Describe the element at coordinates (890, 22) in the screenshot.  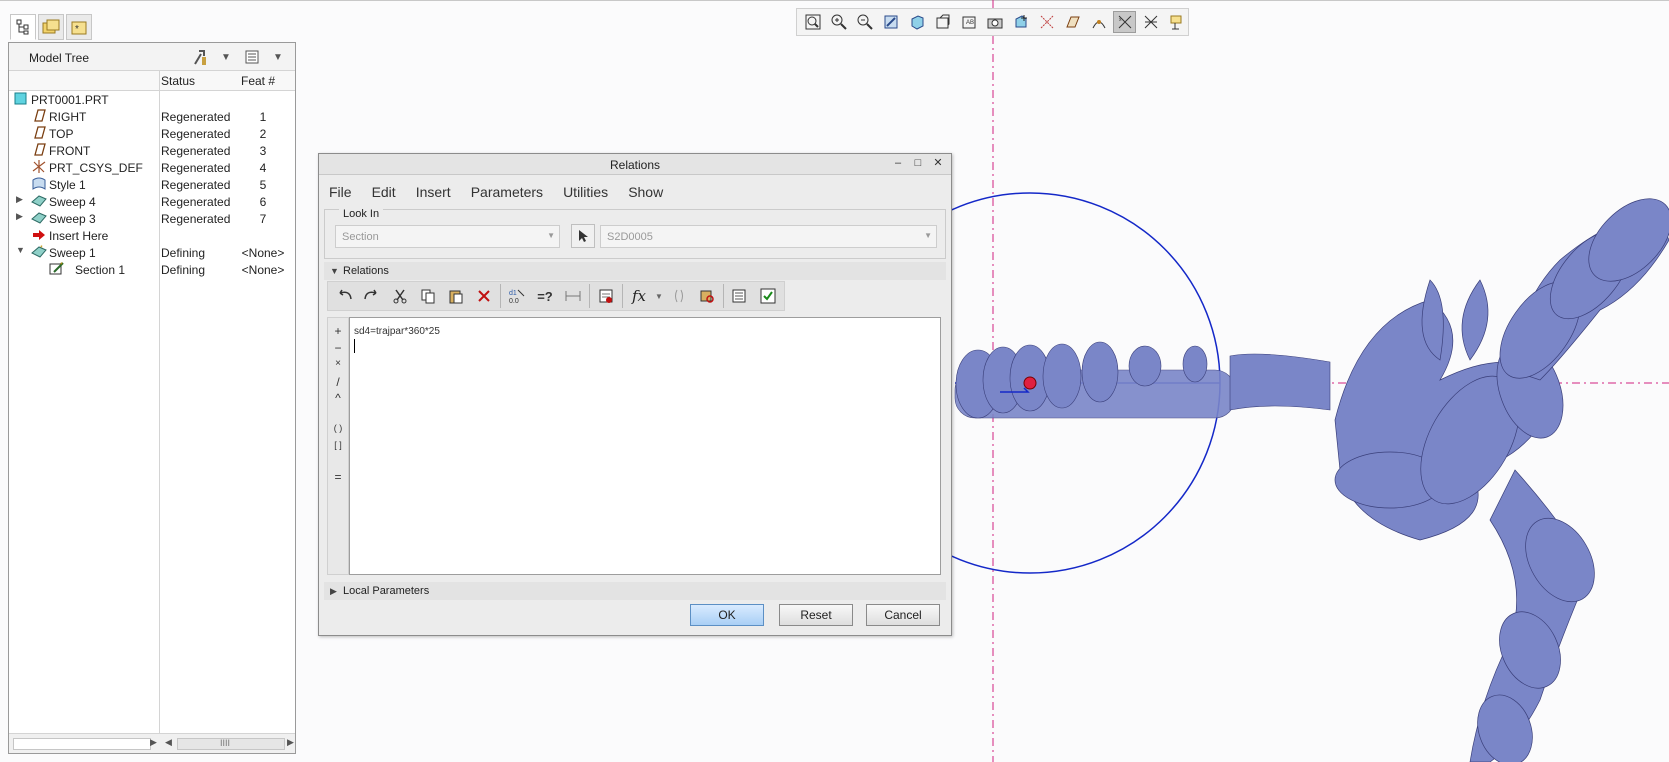
I see `repaint-button` at that location.